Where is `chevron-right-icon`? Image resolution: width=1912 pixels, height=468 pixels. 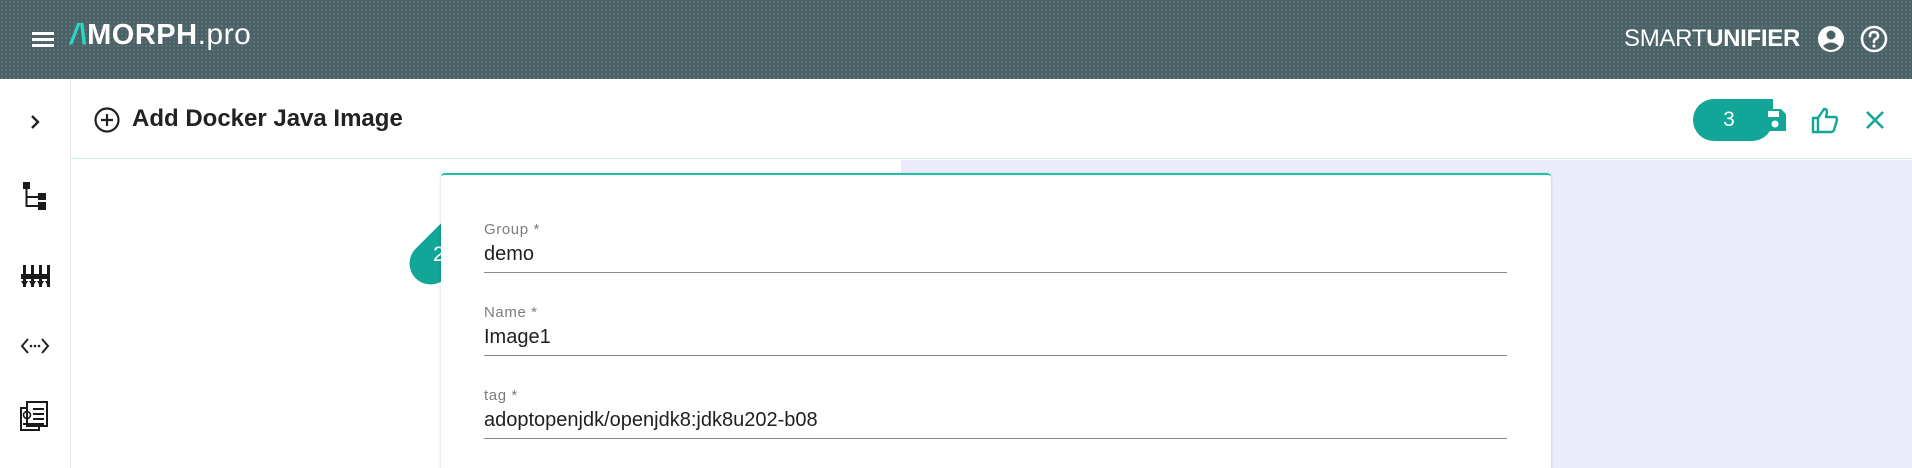 chevron-right-icon is located at coordinates (35, 122).